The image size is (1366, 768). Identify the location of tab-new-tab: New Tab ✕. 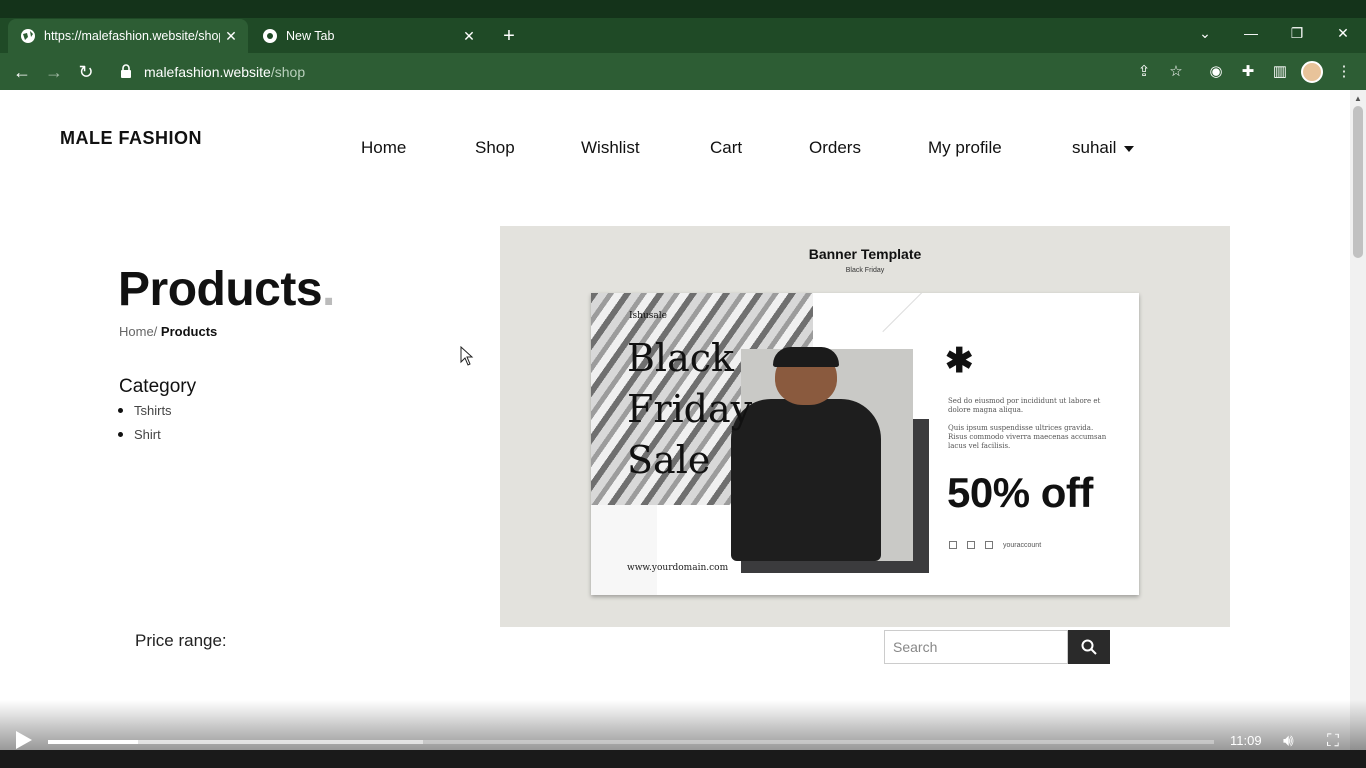
(368, 36).